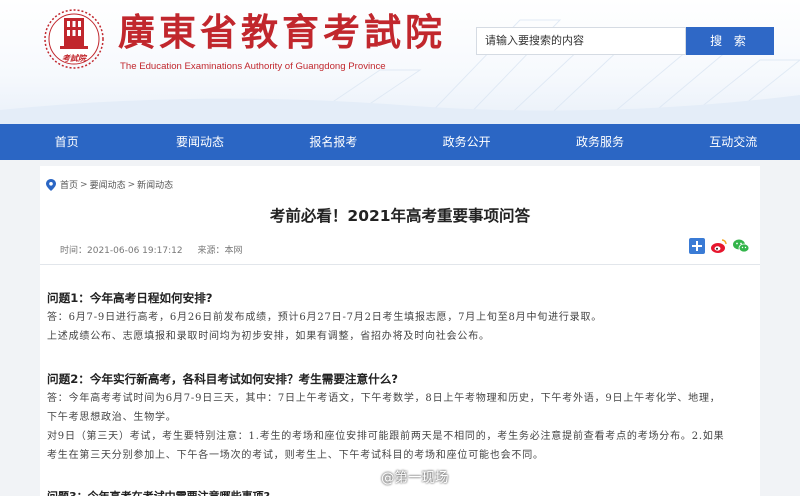 The image size is (800, 496). I want to click on article-time: 时间：2021-06-06 19:17:12, so click(121, 251).